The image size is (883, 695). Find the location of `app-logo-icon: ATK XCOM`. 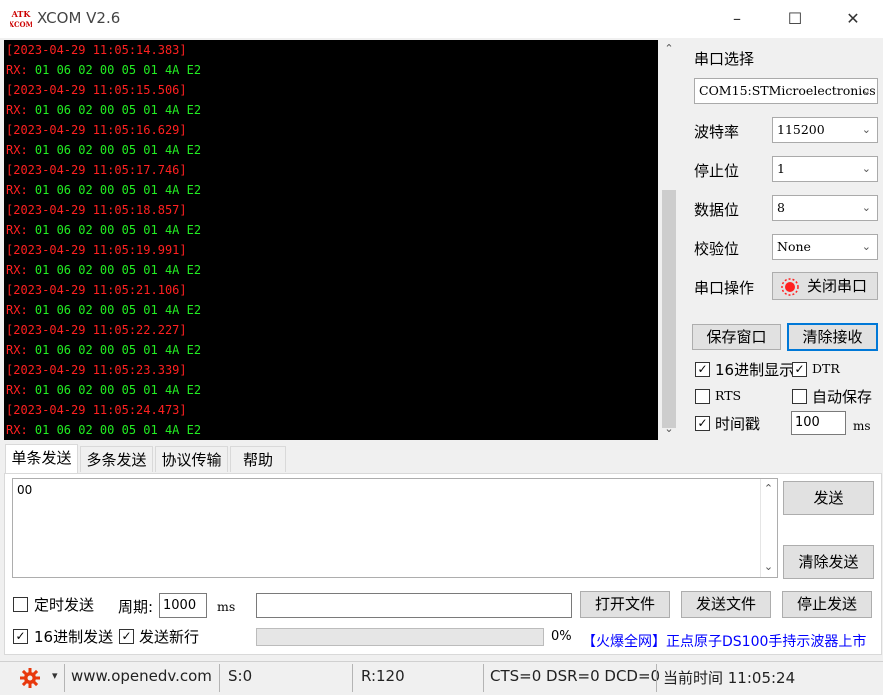

app-logo-icon: ATK XCOM is located at coordinates (21, 19).